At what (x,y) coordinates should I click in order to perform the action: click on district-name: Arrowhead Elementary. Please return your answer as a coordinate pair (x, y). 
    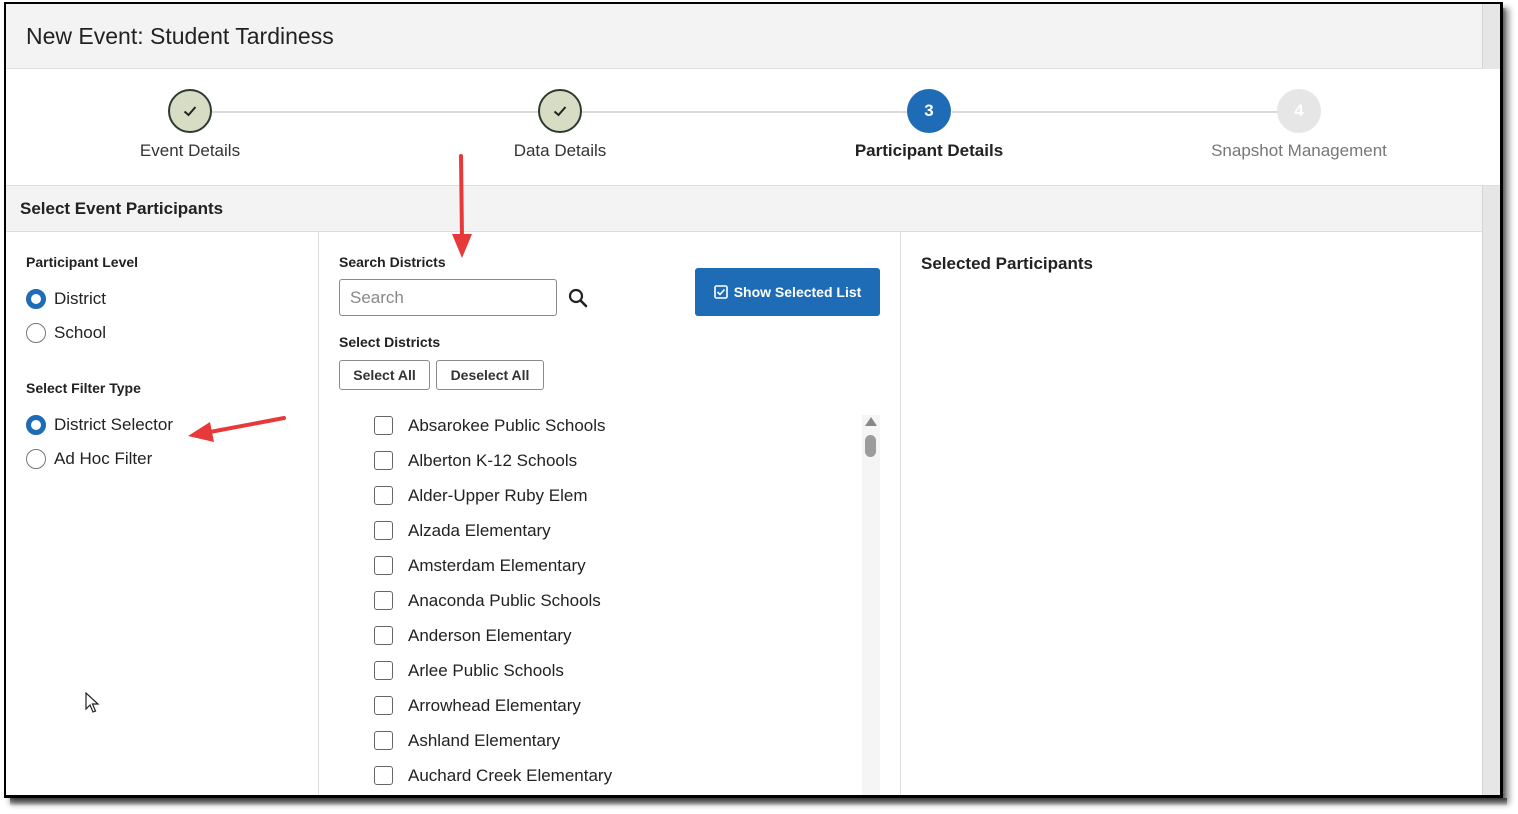
    Looking at the image, I should click on (494, 705).